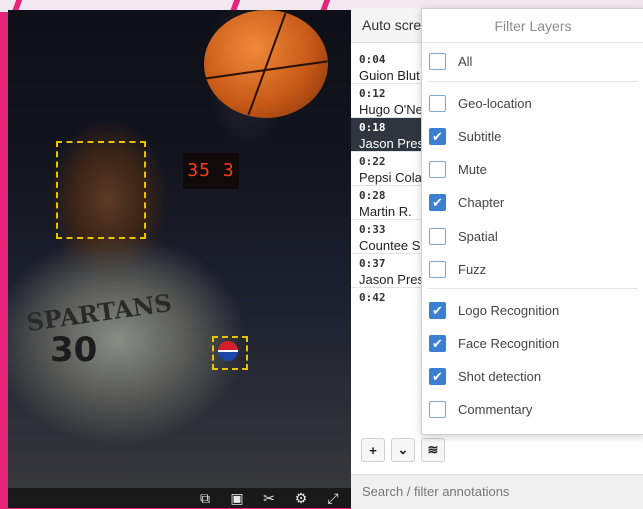 The width and height of the screenshot is (643, 509). Describe the element at coordinates (478, 236) in the screenshot. I see `filter-option-label: Spatial` at that location.